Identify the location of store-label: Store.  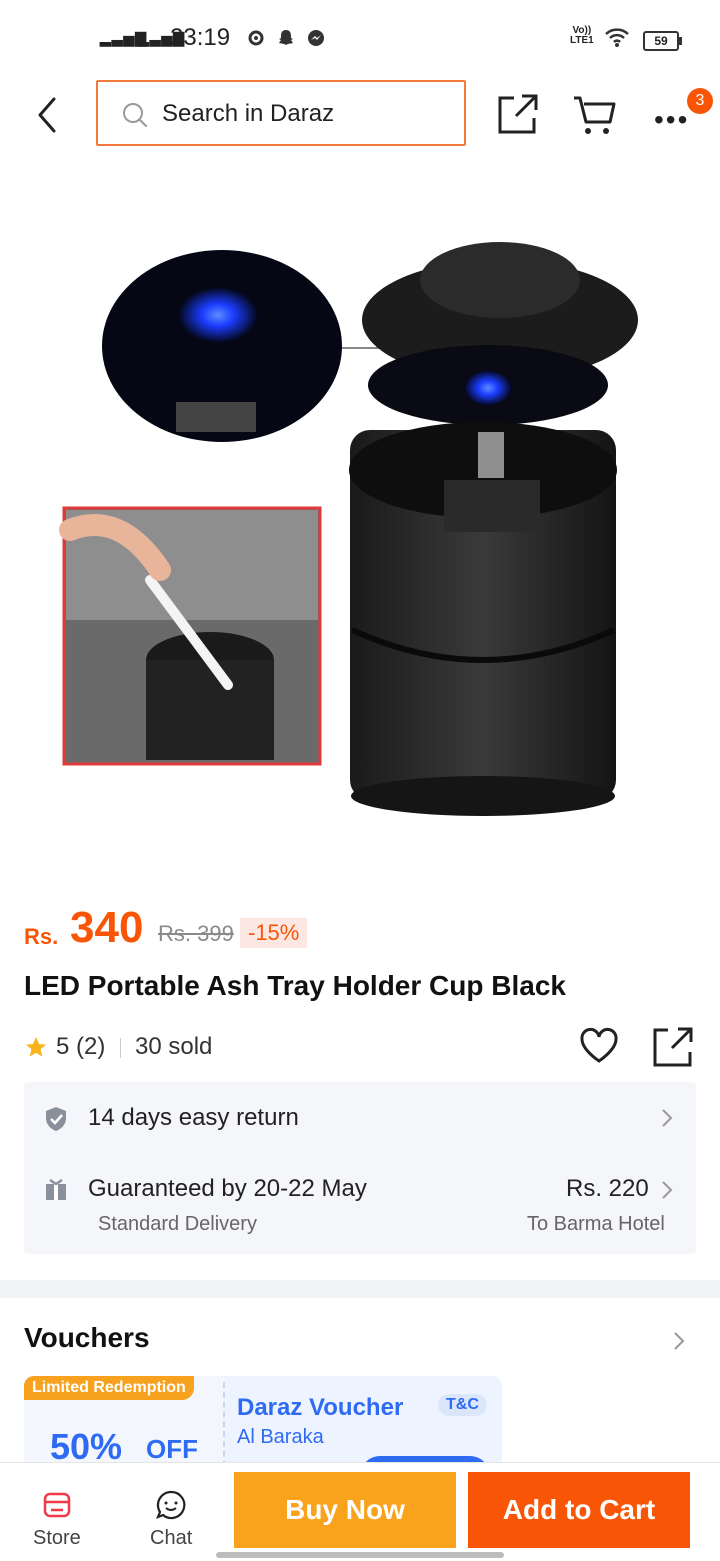
(57, 1538).